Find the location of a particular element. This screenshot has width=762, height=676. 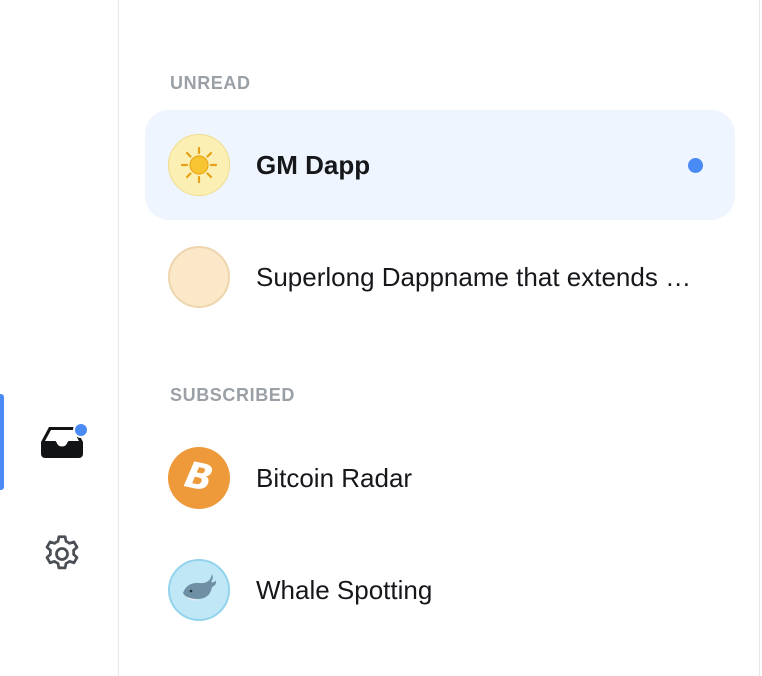

list-item-bitcoin-radar: B Bitcoin Radar is located at coordinates (440, 478).